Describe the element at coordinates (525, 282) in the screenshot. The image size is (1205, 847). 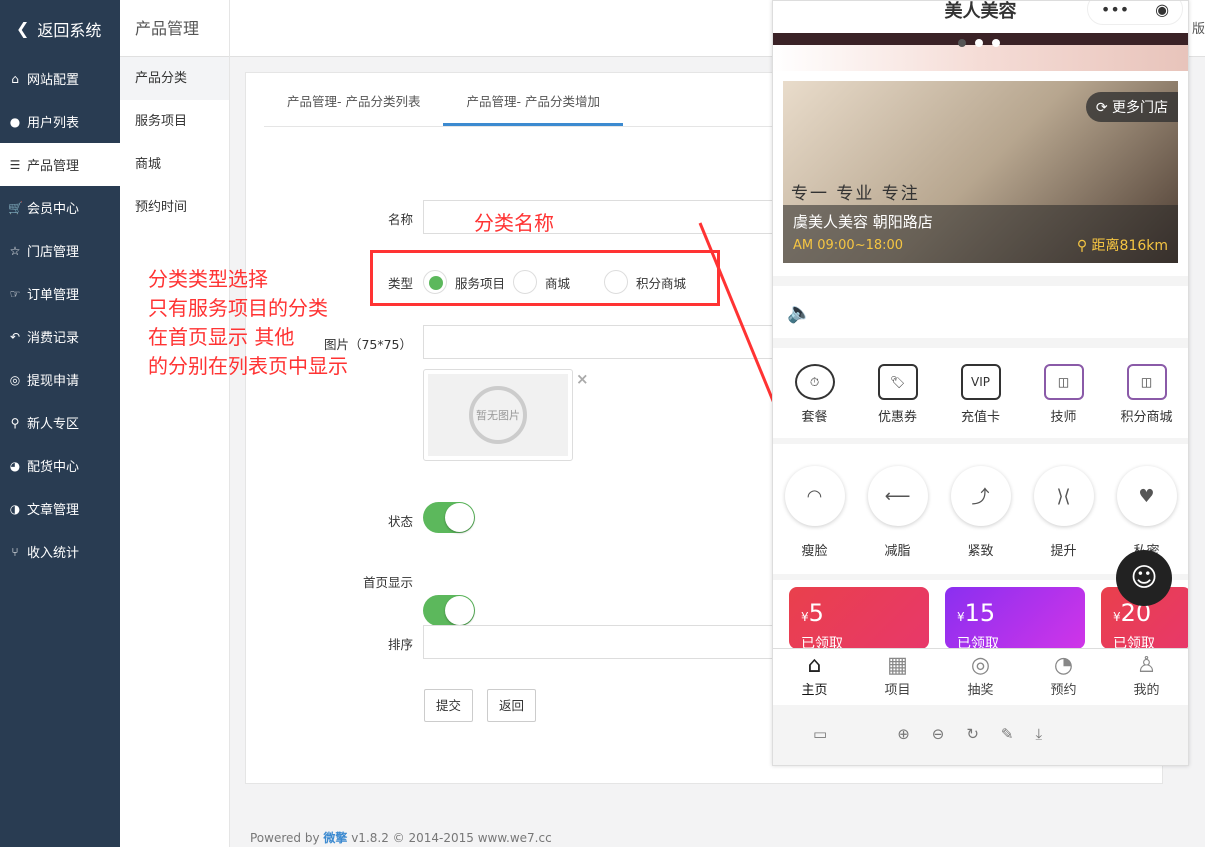
I see `radio-mall` at that location.